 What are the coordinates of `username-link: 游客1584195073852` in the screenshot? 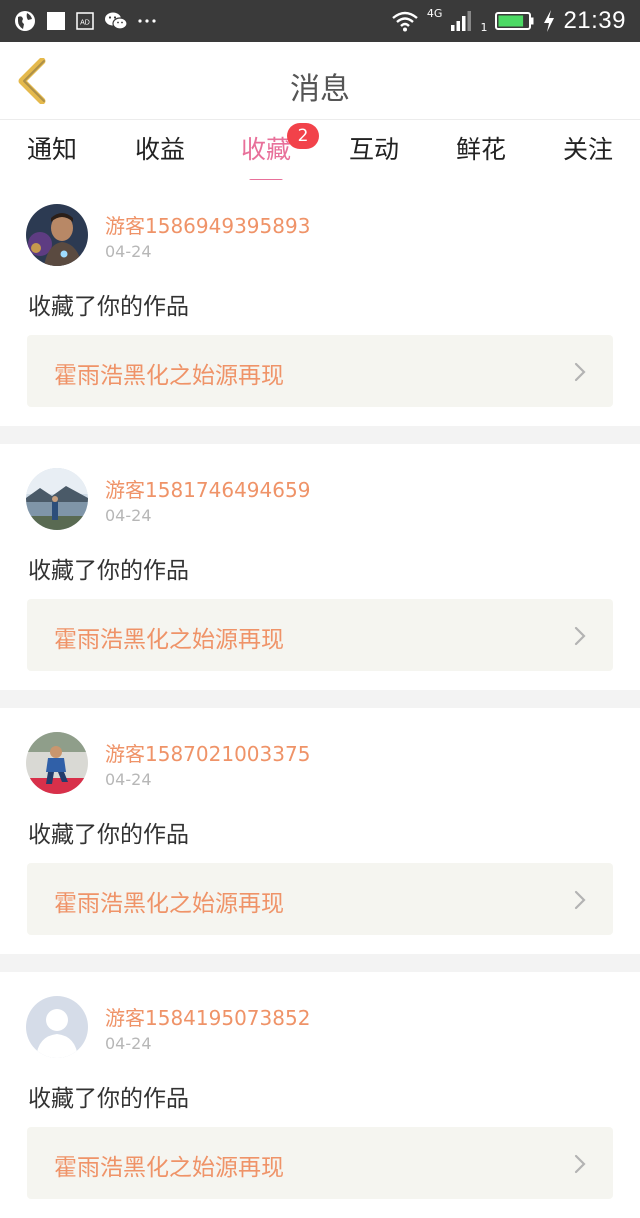 It's located at (207, 1016).